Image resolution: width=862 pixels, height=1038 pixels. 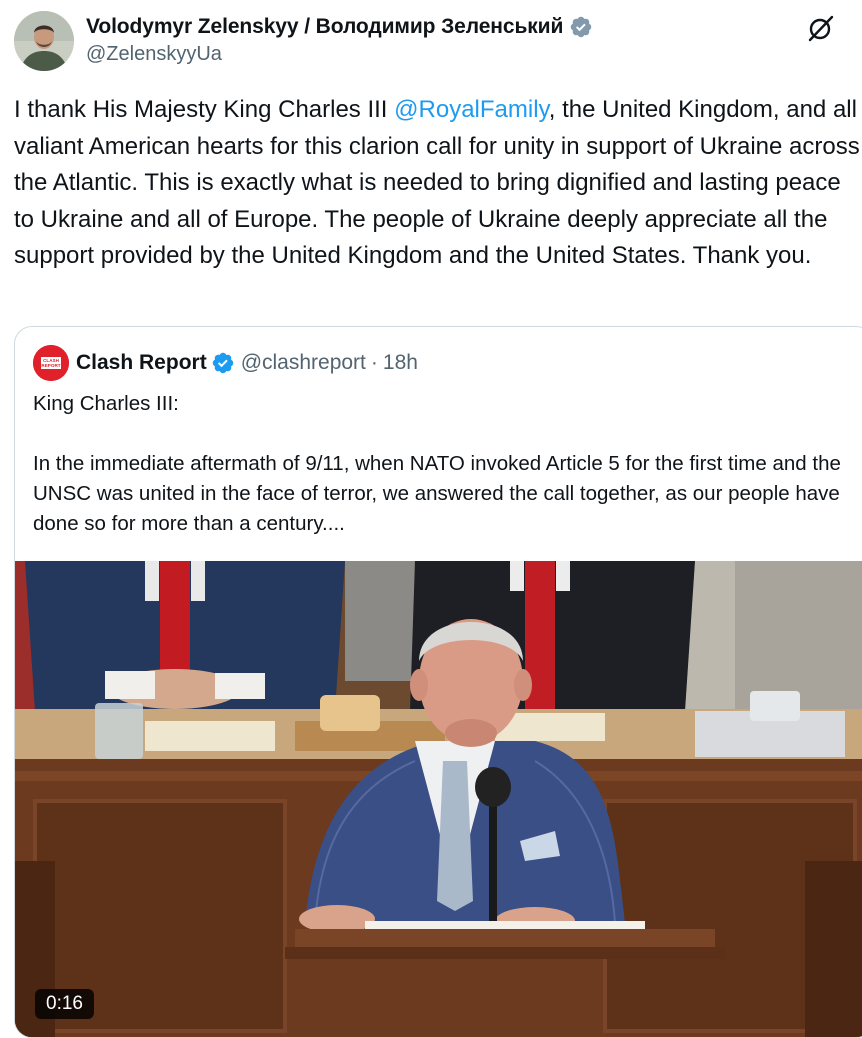 What do you see at coordinates (821, 28) in the screenshot?
I see `grok-icon` at bounding box center [821, 28].